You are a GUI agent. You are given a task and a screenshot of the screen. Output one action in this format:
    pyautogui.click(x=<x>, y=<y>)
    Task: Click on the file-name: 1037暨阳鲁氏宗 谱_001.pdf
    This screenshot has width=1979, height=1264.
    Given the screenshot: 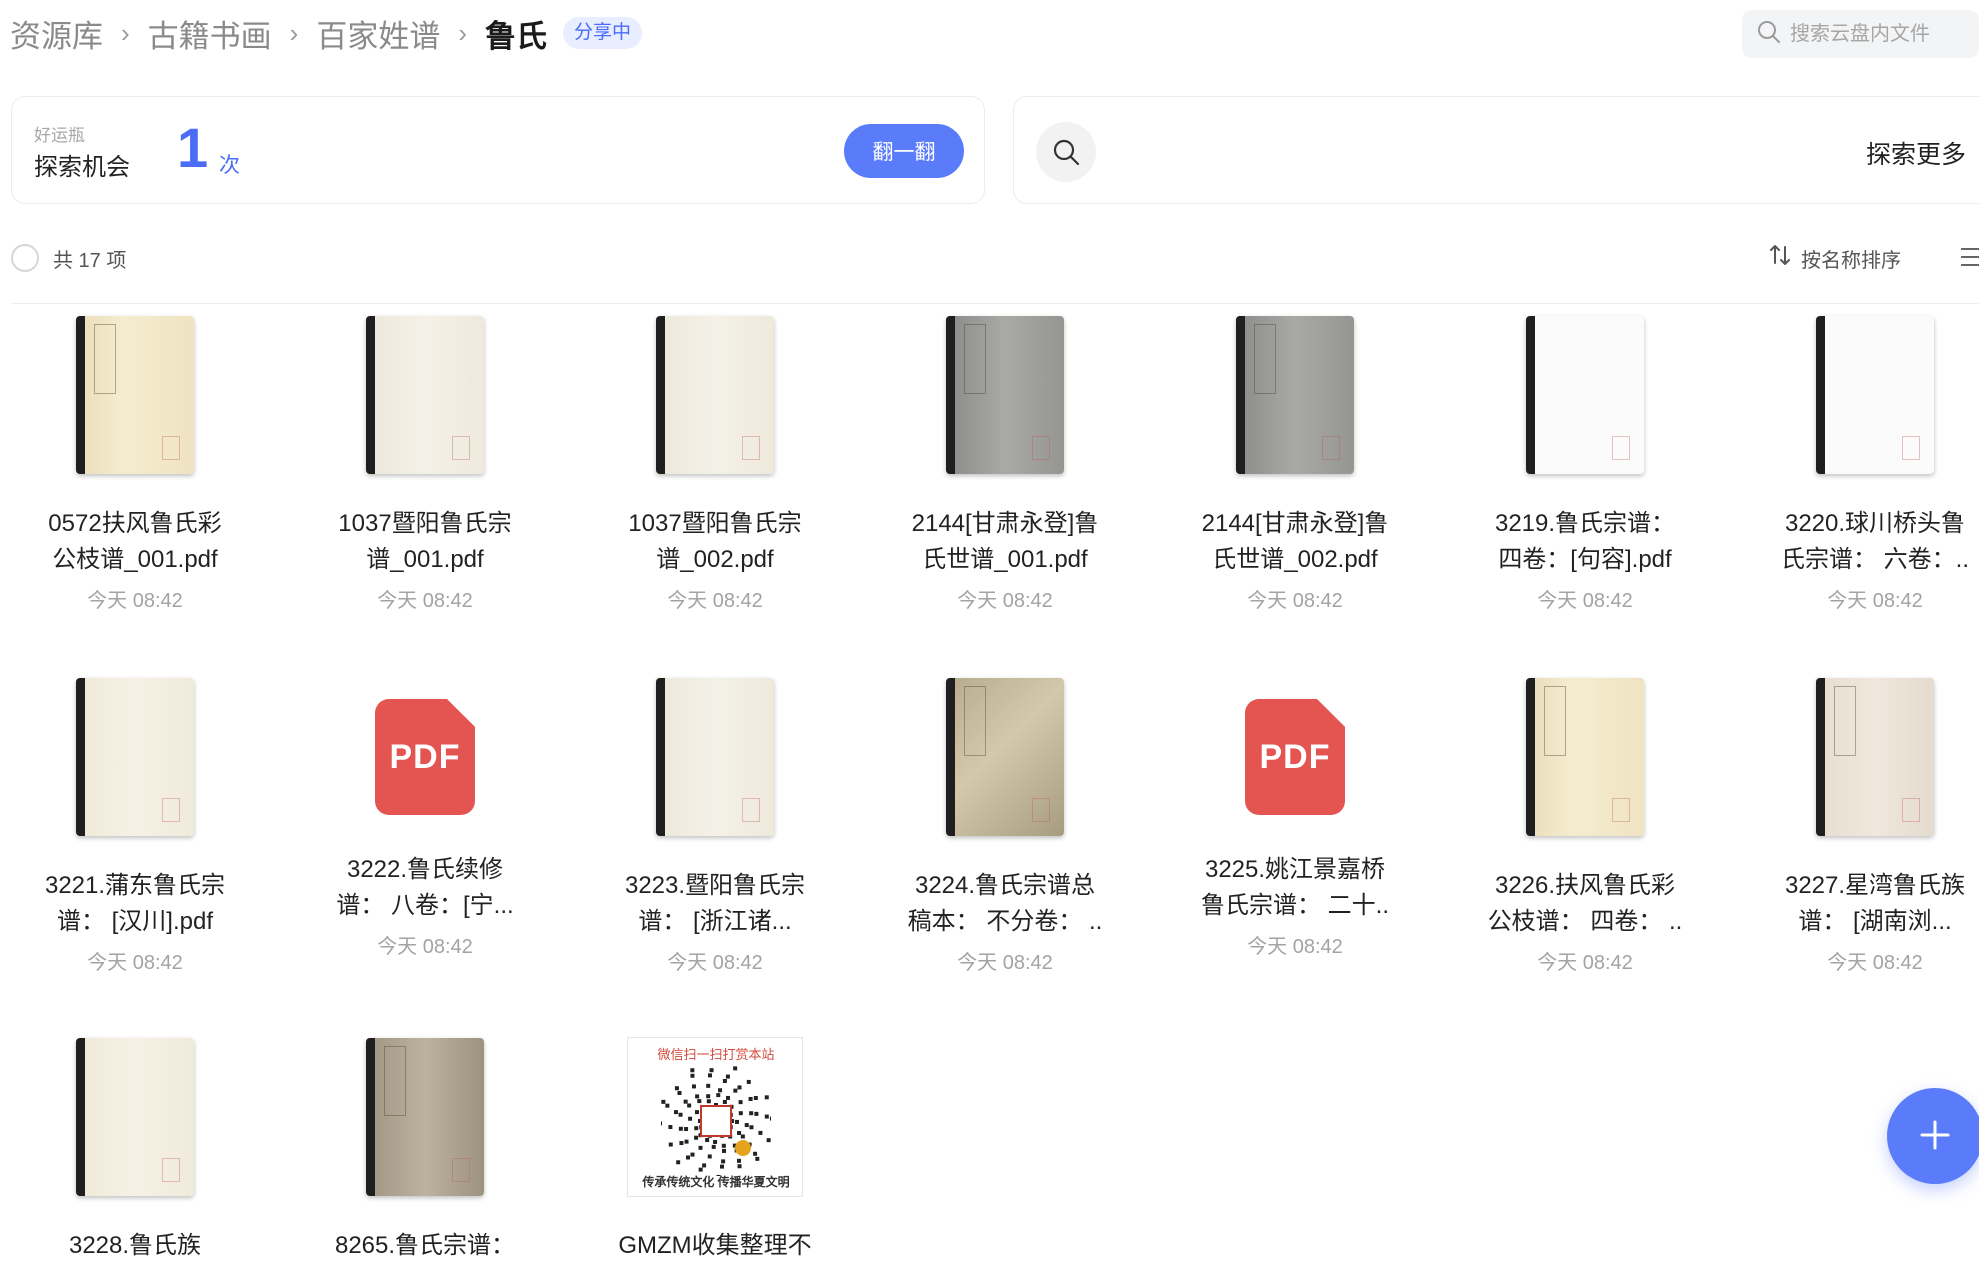 What is the action you would take?
    pyautogui.click(x=425, y=542)
    